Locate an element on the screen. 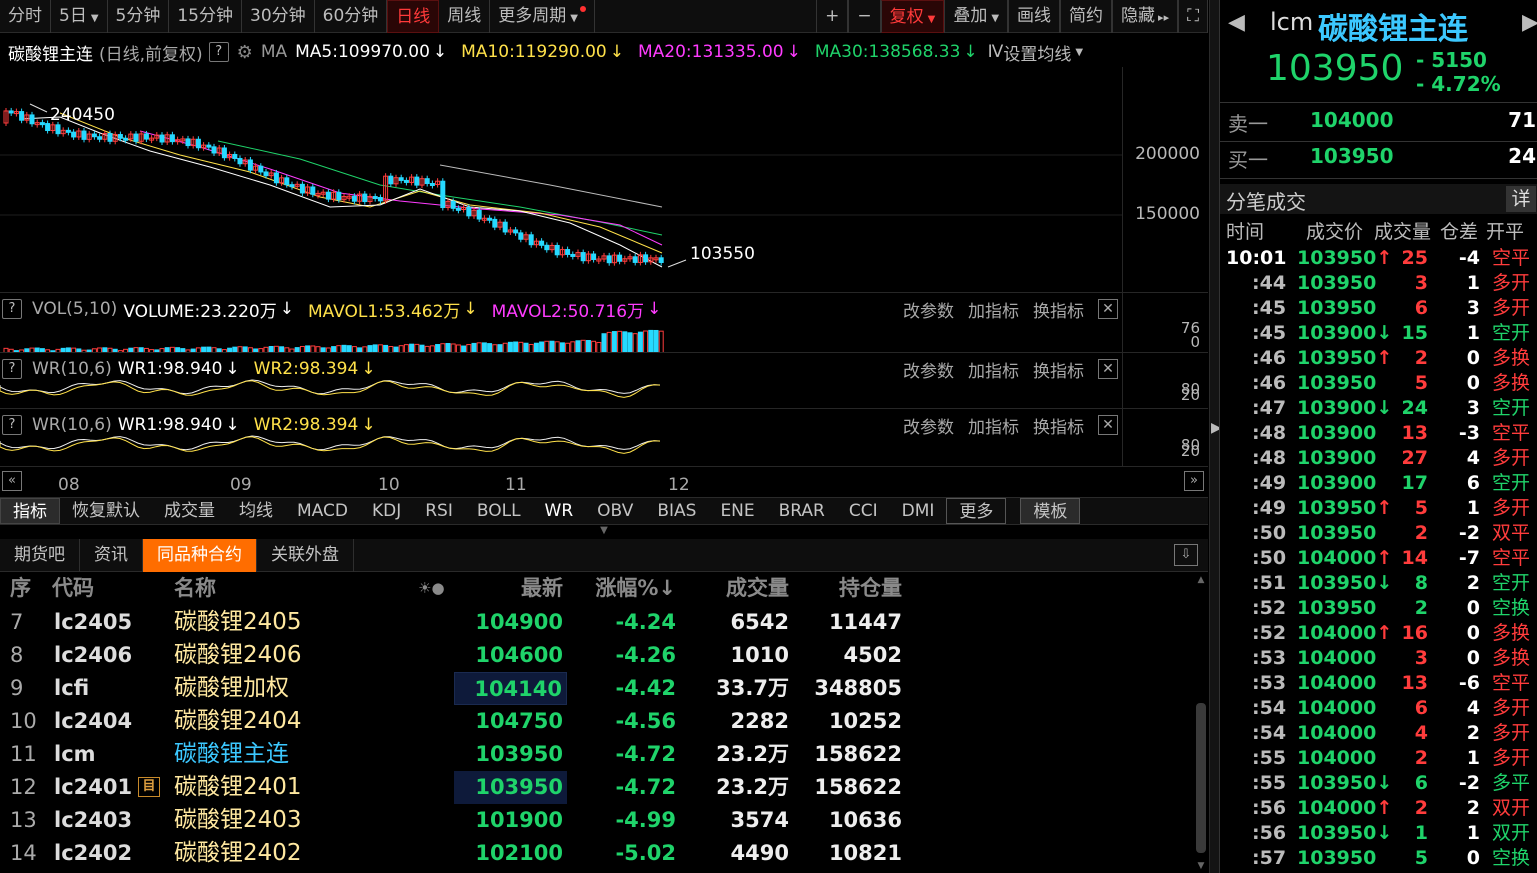 The width and height of the screenshot is (1537, 873). col-name: 名称 is located at coordinates (195, 588).